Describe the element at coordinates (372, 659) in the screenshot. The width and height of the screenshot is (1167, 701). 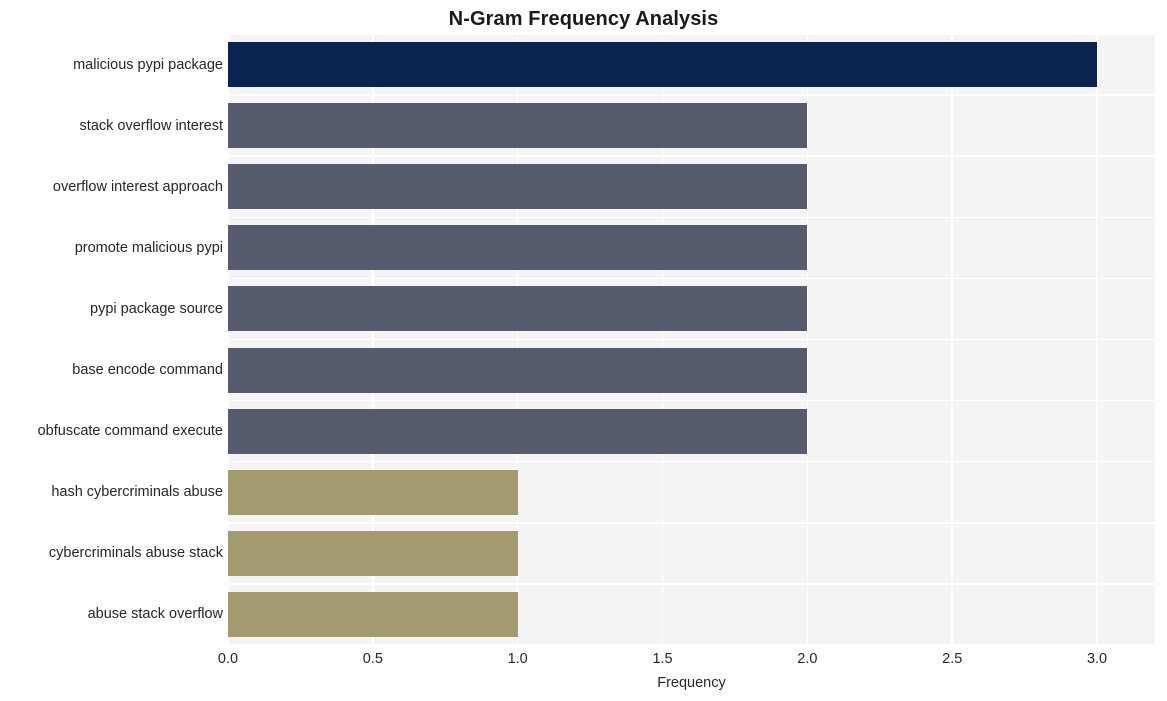
I see `x-axis-tick-label: 0.5` at that location.